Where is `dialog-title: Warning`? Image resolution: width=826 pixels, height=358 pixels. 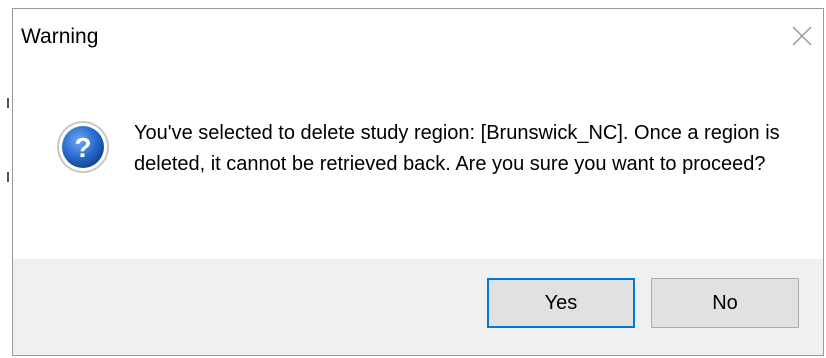
dialog-title: Warning is located at coordinates (60, 36).